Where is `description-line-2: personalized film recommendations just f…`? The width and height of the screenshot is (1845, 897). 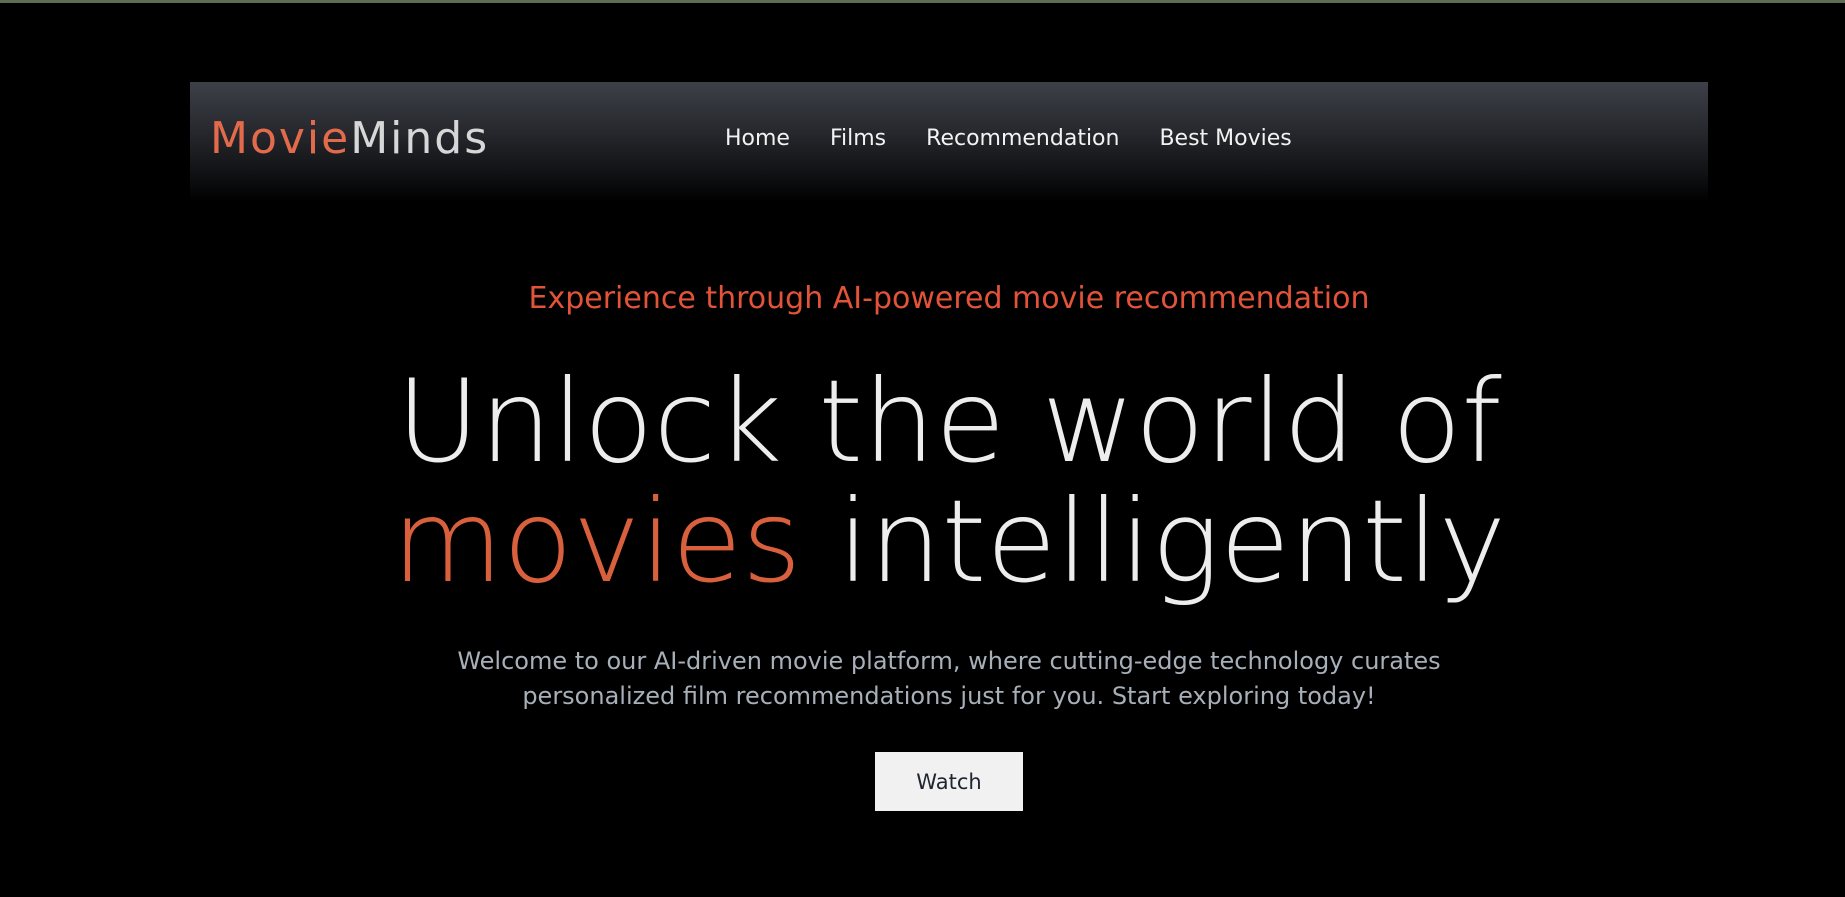
description-line-2: personalized film recommendations just f… is located at coordinates (949, 696).